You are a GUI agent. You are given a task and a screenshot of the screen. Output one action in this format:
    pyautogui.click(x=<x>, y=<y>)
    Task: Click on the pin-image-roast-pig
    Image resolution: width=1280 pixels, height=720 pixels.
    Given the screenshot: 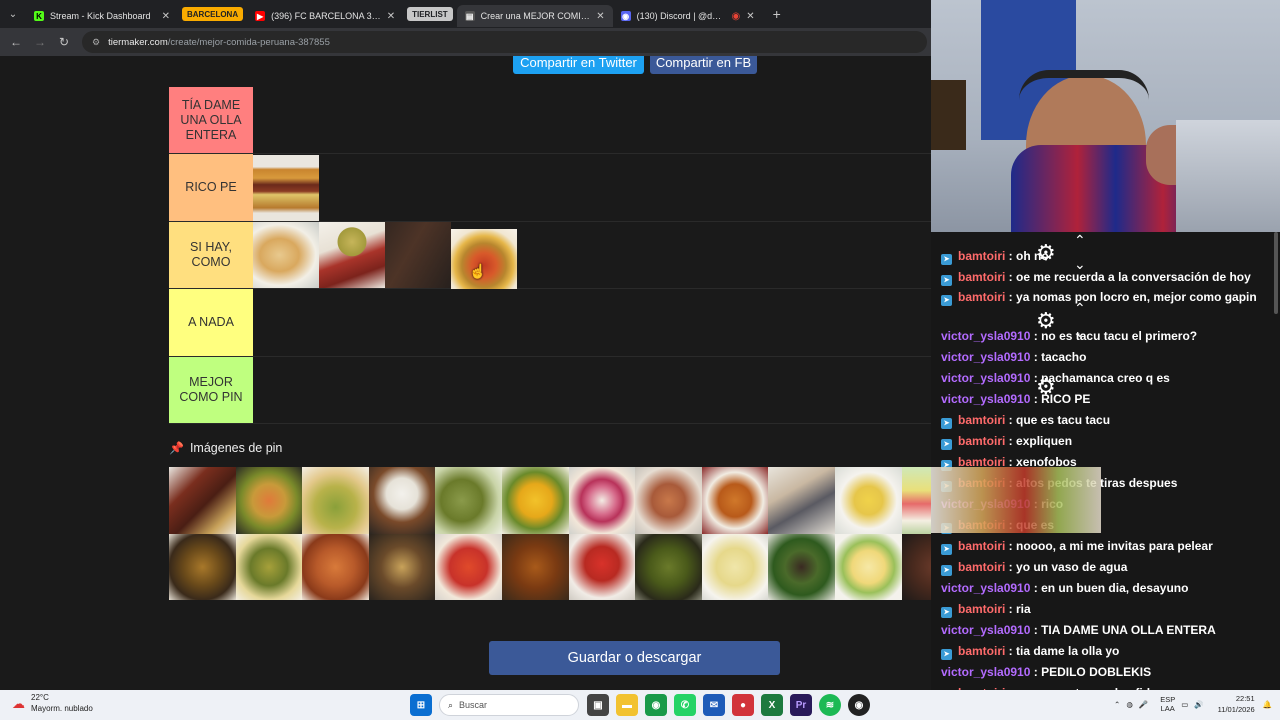 What is the action you would take?
    pyautogui.click(x=668, y=500)
    